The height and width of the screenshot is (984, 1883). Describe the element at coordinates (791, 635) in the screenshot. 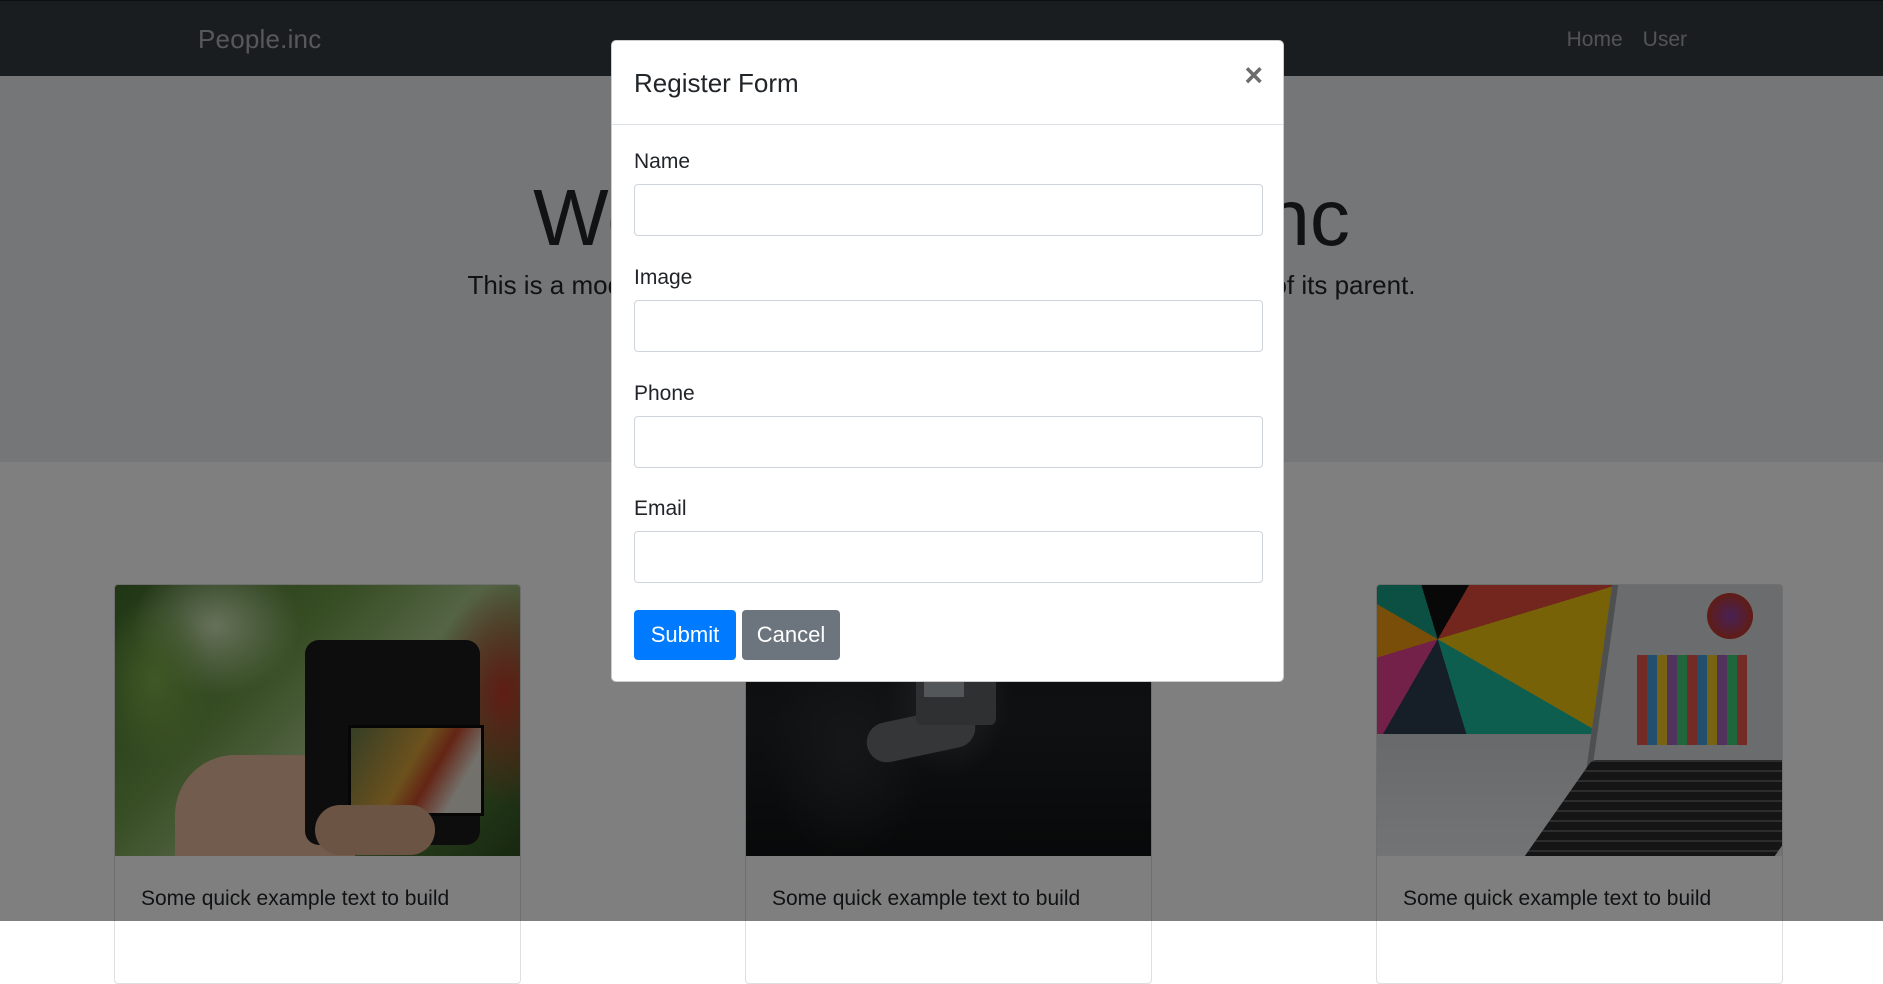

I see `cancel-button: Cancel` at that location.